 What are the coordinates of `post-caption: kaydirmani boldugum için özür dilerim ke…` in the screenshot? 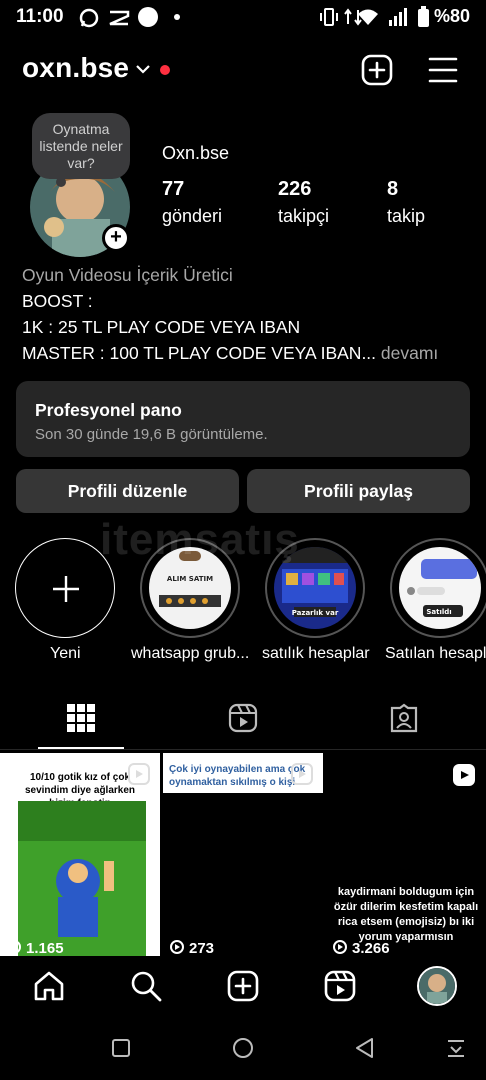 It's located at (406, 914).